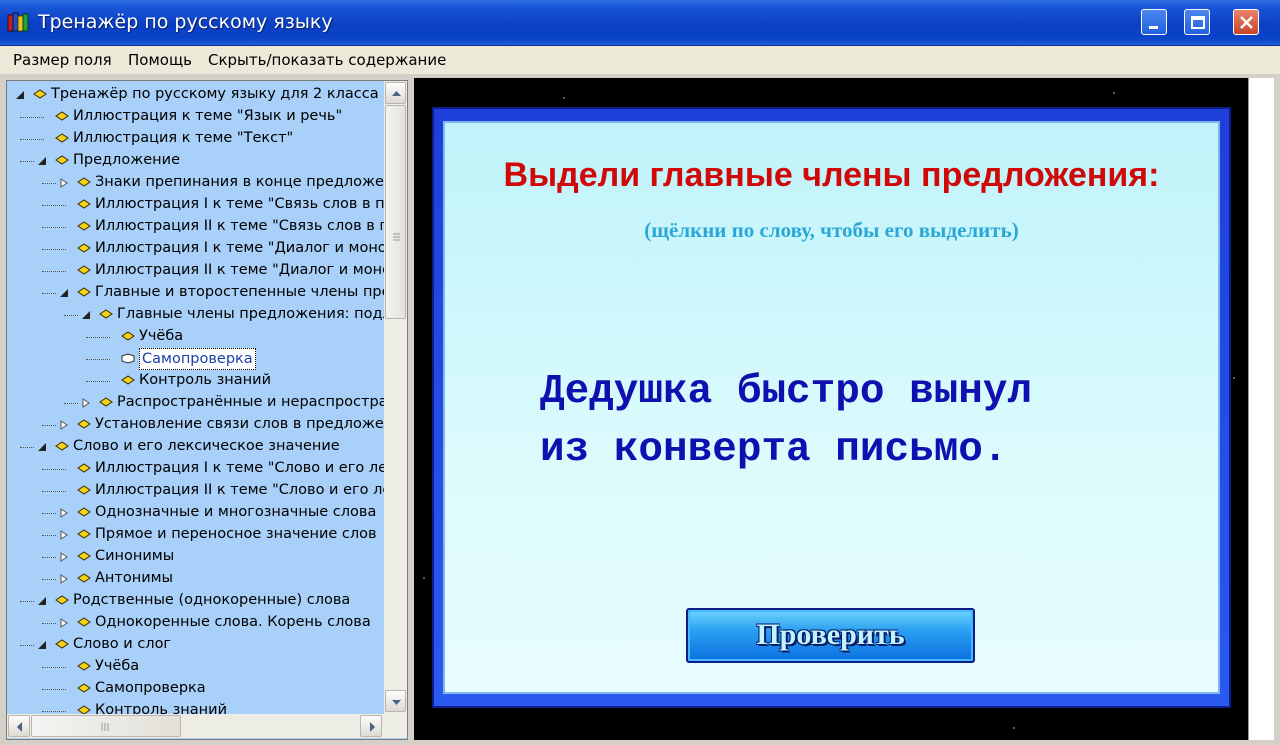 Image resolution: width=1280 pixels, height=745 pixels. I want to click on tree-item: Иллюстрация к теме "Текст", so click(207, 139).